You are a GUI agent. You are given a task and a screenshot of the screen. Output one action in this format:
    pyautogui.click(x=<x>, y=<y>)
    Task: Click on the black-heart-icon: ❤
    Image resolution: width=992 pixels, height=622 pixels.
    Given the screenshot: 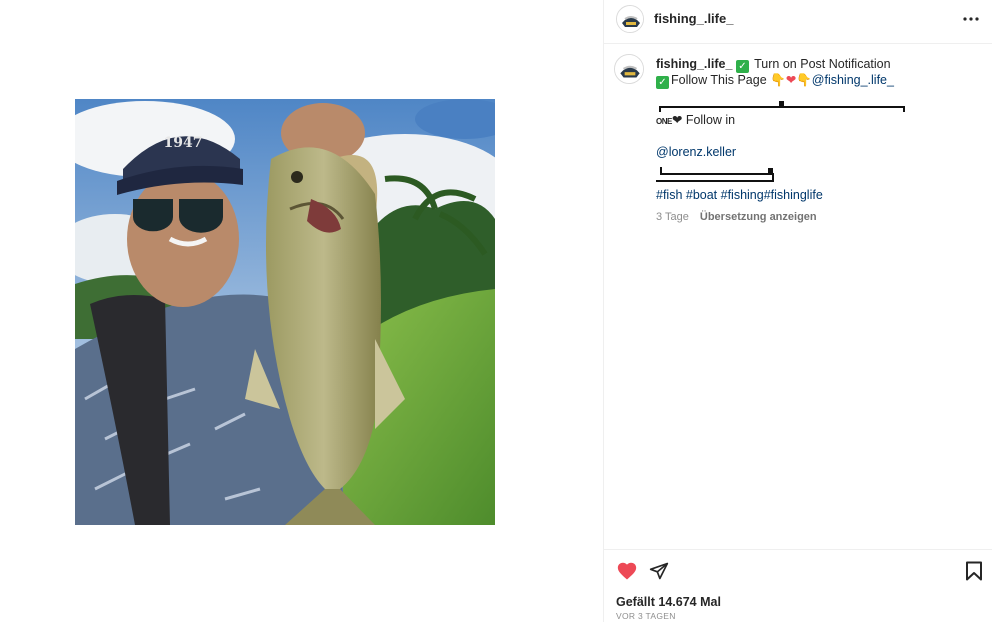 What is the action you would take?
    pyautogui.click(x=677, y=120)
    